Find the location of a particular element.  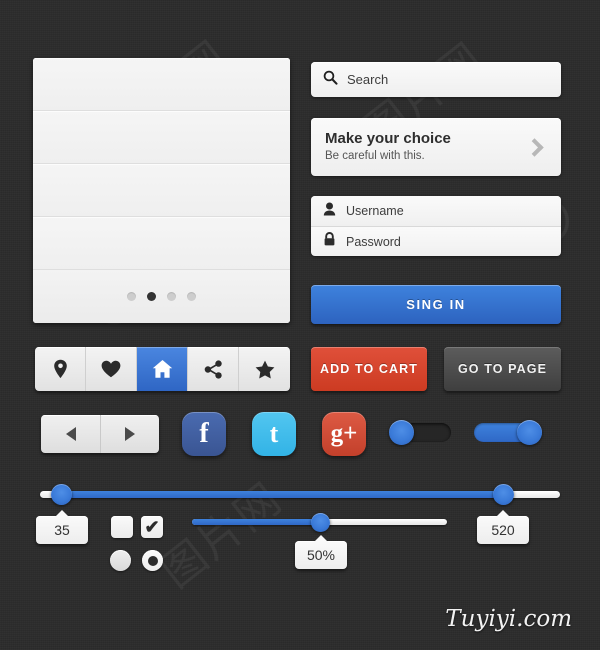

twitter-icon: t is located at coordinates (274, 433).